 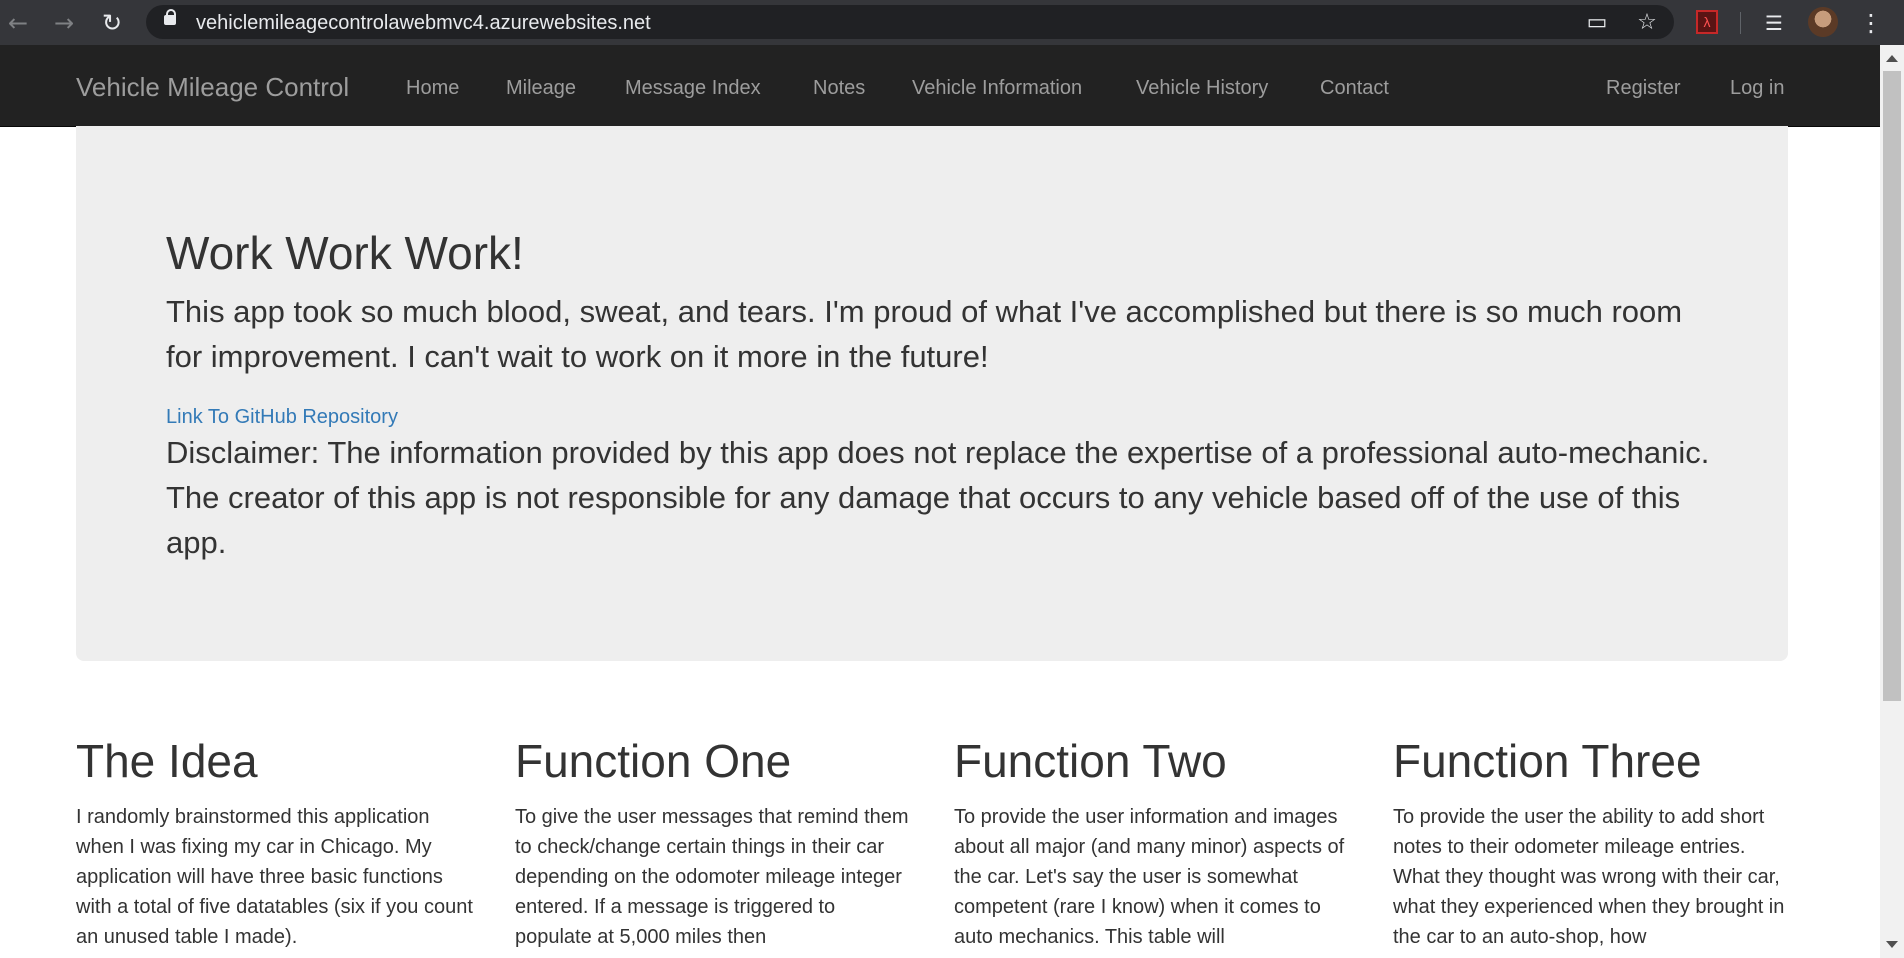 I want to click on nav-home: Home, so click(x=432, y=88).